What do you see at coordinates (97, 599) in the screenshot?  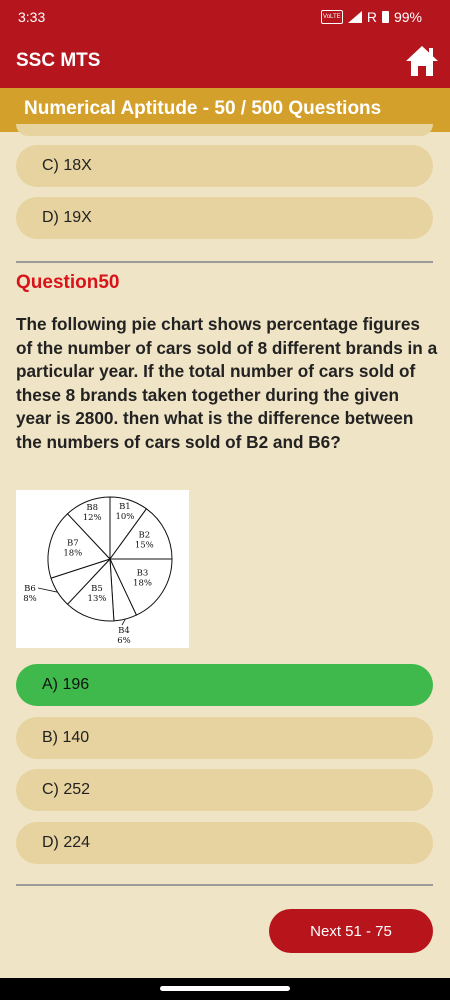 I see `pie-value-b5: 13%` at bounding box center [97, 599].